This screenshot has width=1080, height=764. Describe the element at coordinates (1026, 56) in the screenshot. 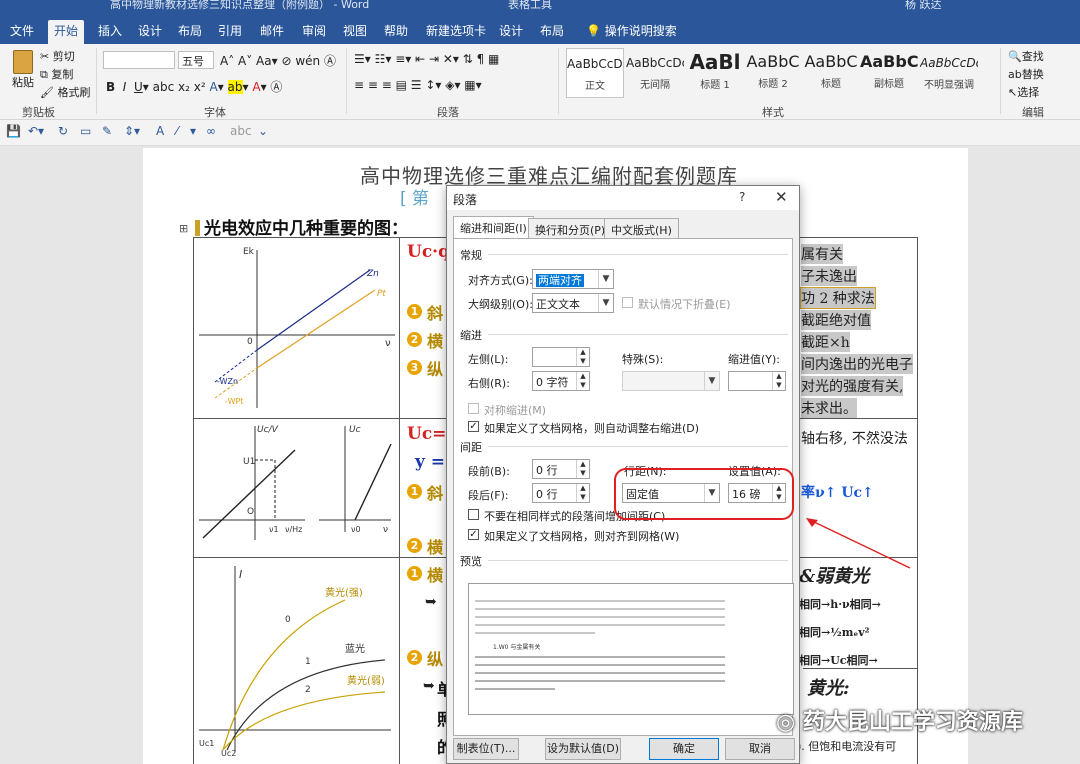

I see `find-button: 🔍查找` at that location.